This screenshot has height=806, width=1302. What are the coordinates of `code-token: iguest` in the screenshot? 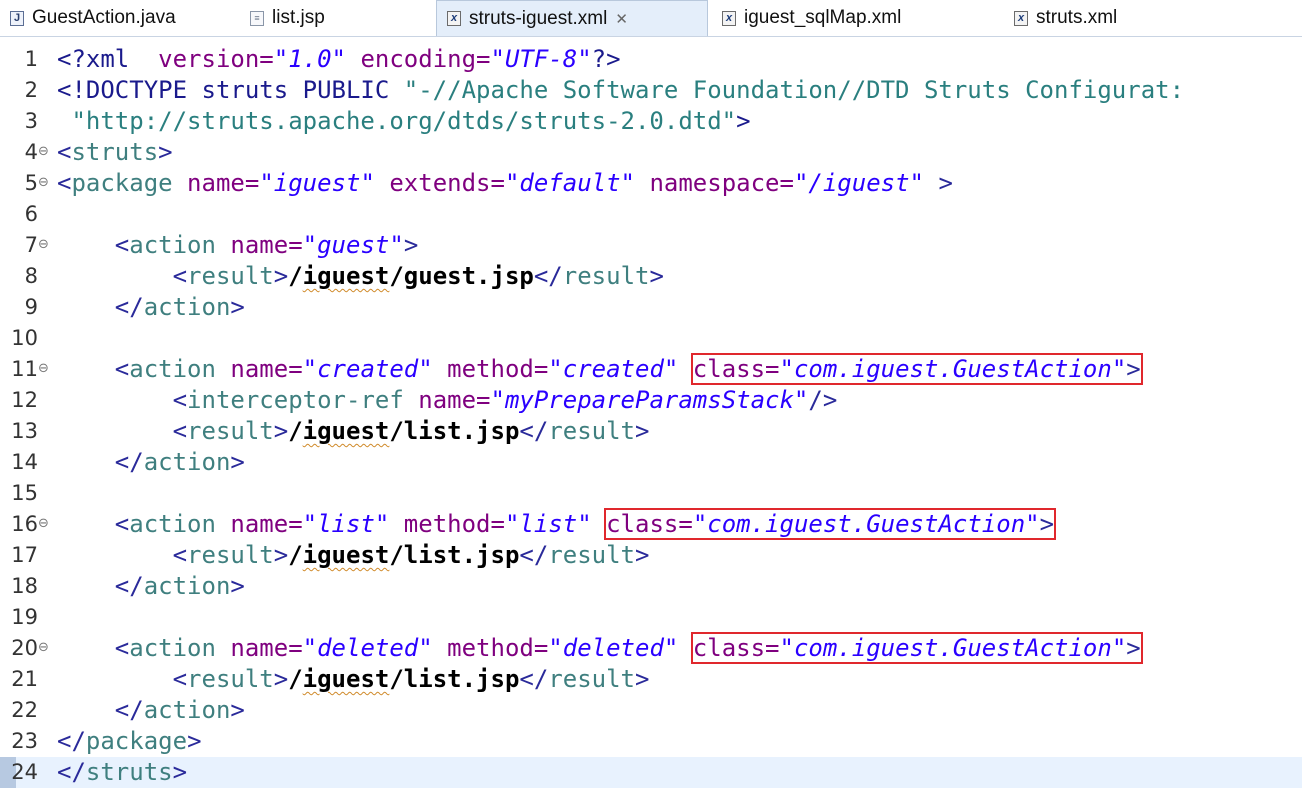 It's located at (346, 431).